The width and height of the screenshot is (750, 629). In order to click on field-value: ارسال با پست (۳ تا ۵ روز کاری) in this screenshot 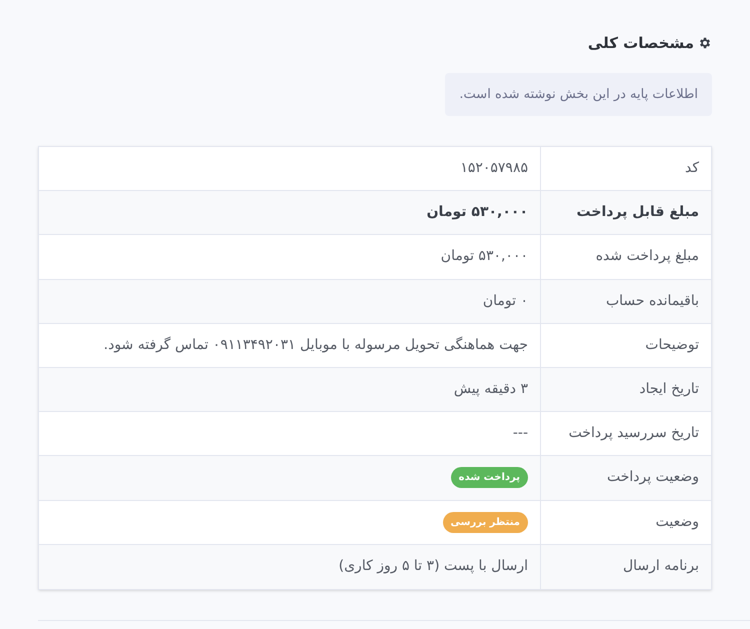, I will do `click(433, 566)`.